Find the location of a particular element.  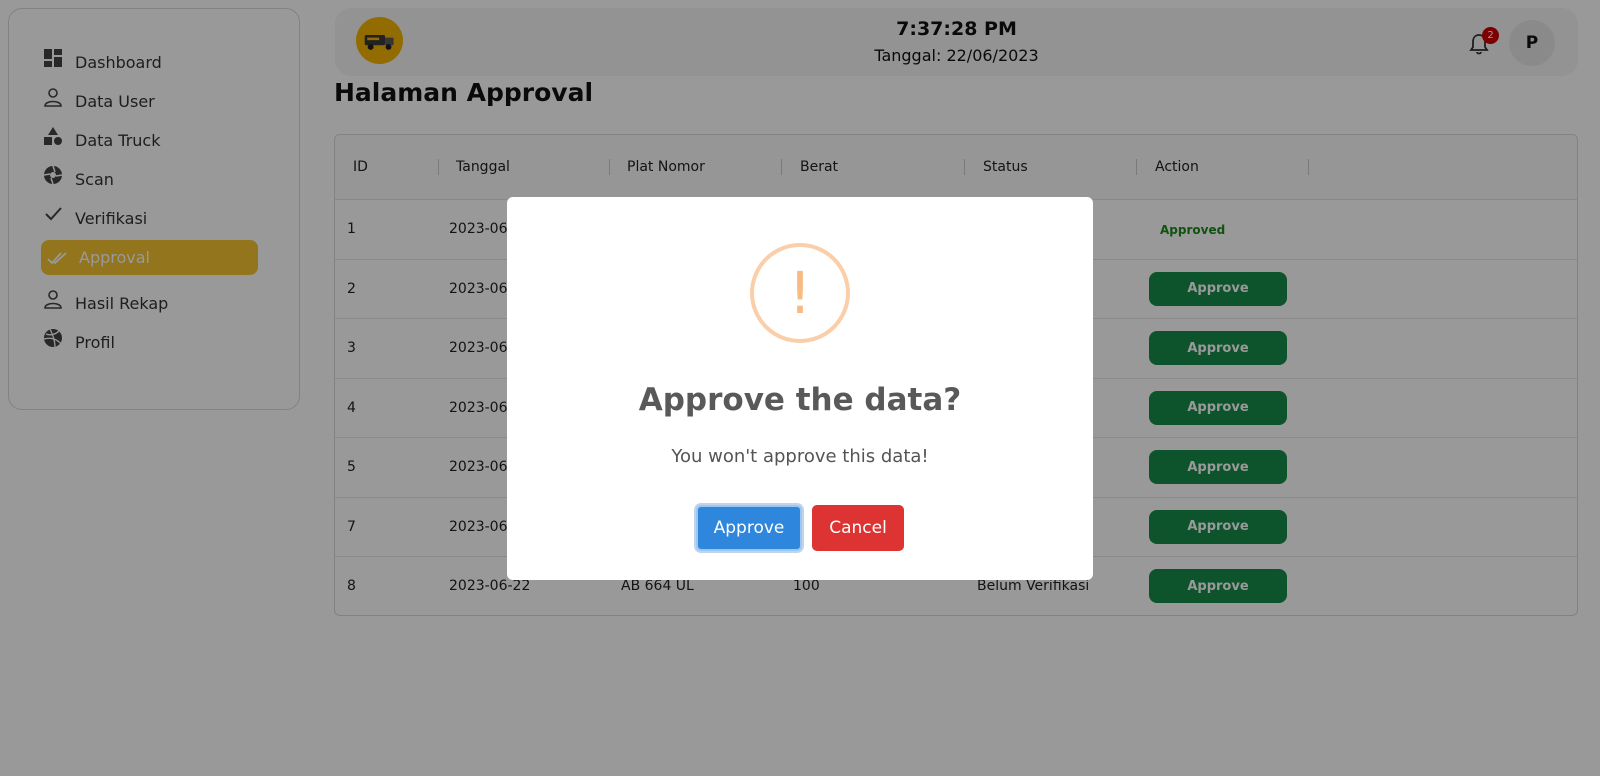

cancel-button: Cancel is located at coordinates (858, 528).